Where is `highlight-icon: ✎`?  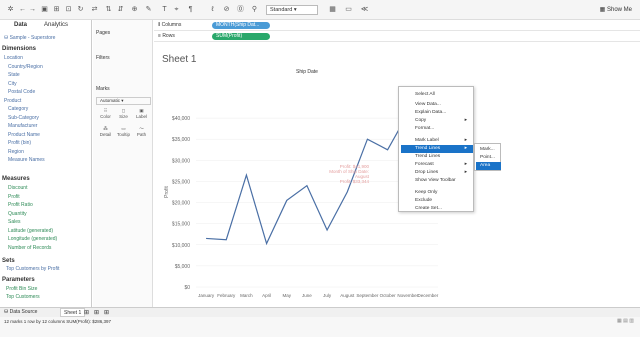
highlight-icon: ✎ is located at coordinates (148, 10).